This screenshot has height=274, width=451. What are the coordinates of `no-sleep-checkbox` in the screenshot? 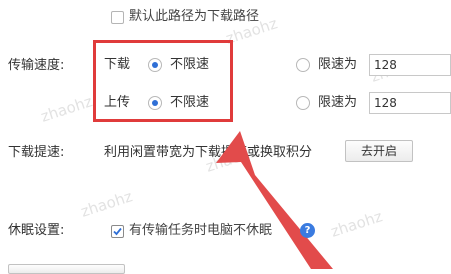 It's located at (117, 231).